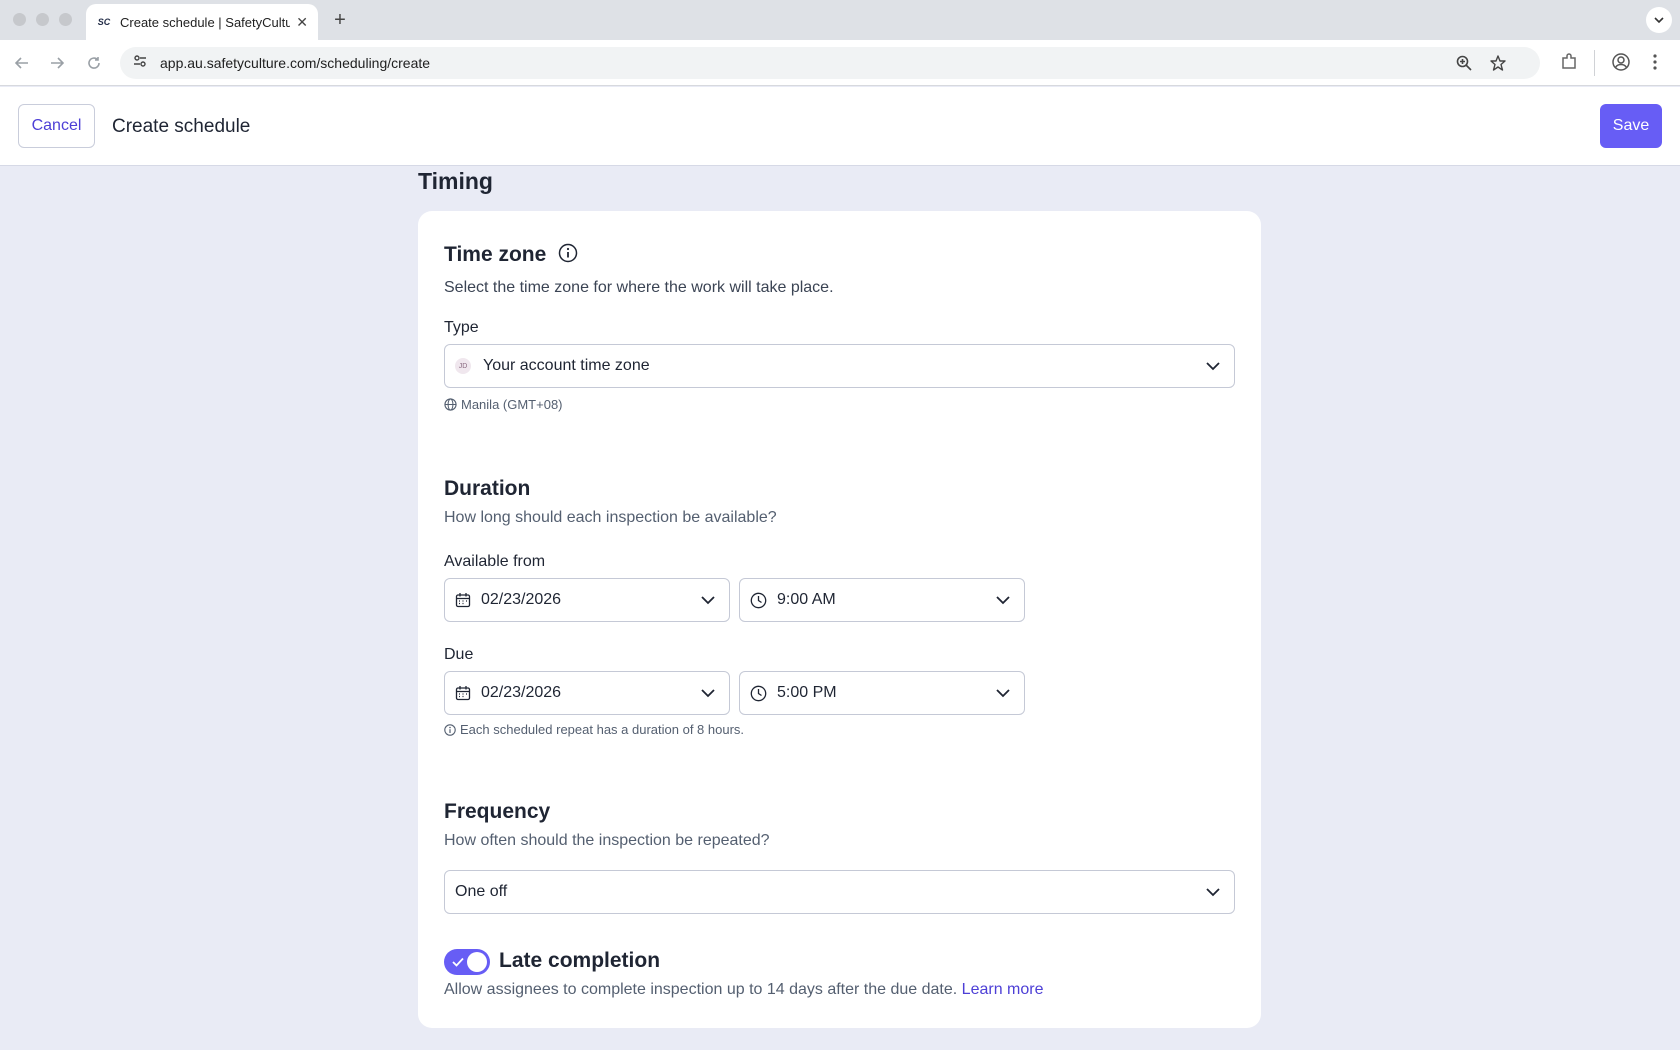  I want to click on bookmark-star-icon, so click(1498, 63).